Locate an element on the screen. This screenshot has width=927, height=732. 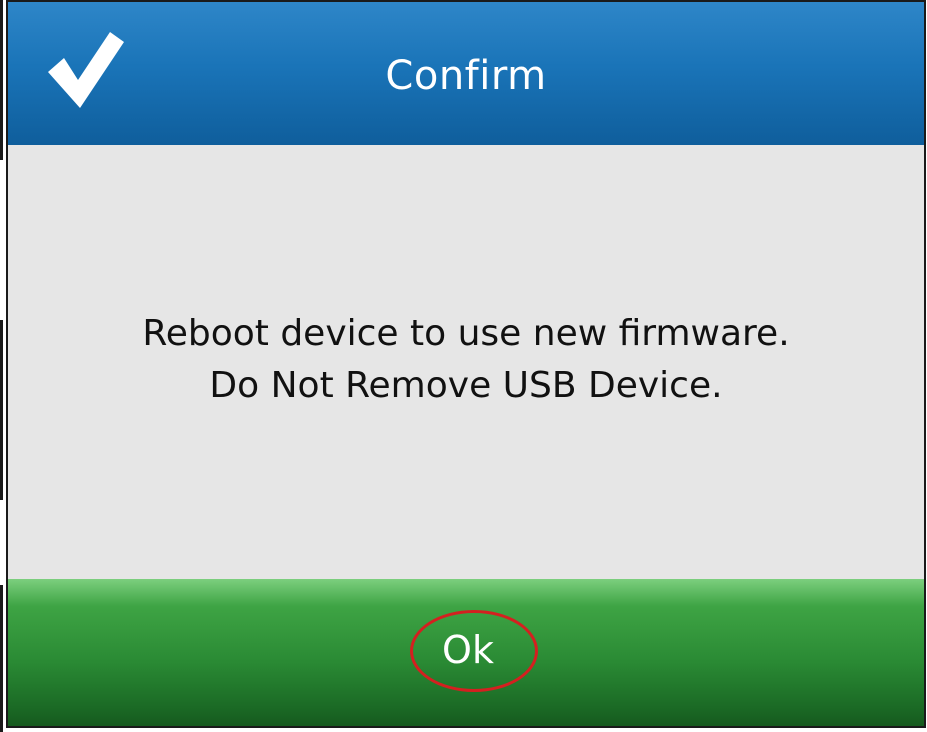
ok-button-label: Ok is located at coordinates (468, 650).